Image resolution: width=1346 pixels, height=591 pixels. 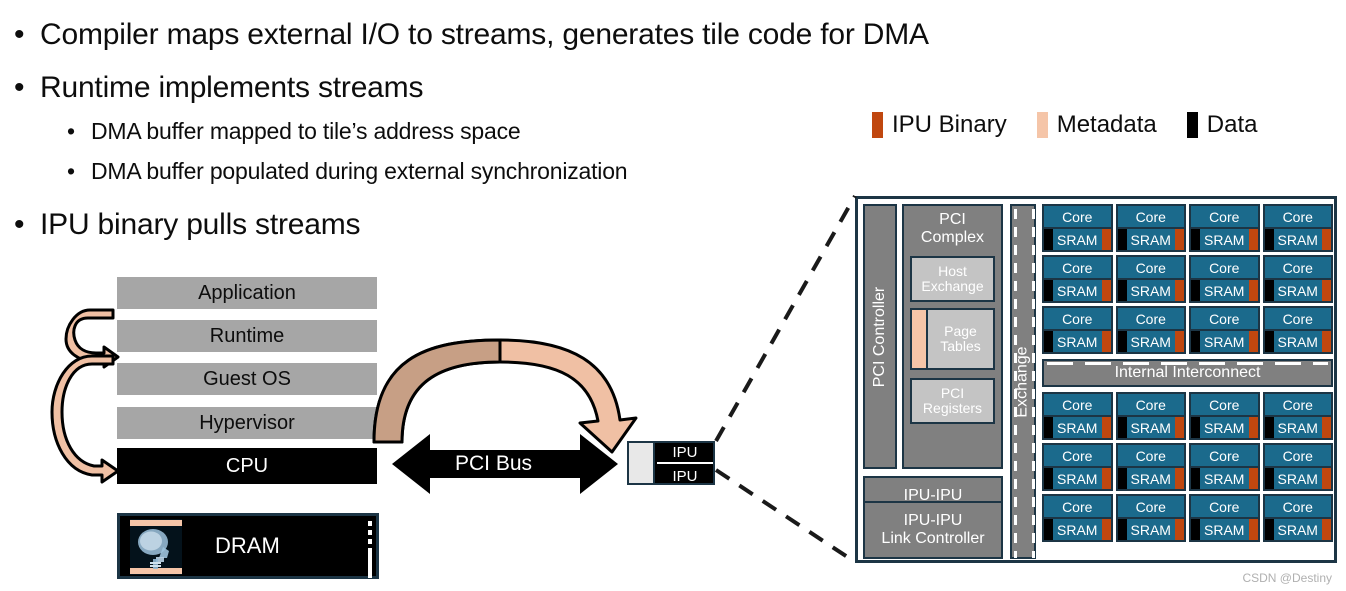 I want to click on stack-layer-label: Guest OS, so click(x=247, y=378).